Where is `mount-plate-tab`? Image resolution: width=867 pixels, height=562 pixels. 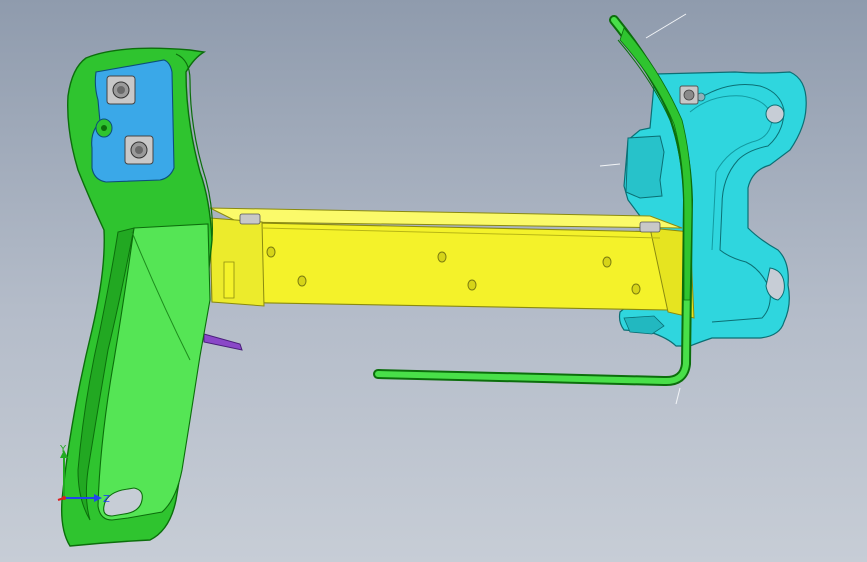
mount-plate-tab is located at coordinates (645, 167).